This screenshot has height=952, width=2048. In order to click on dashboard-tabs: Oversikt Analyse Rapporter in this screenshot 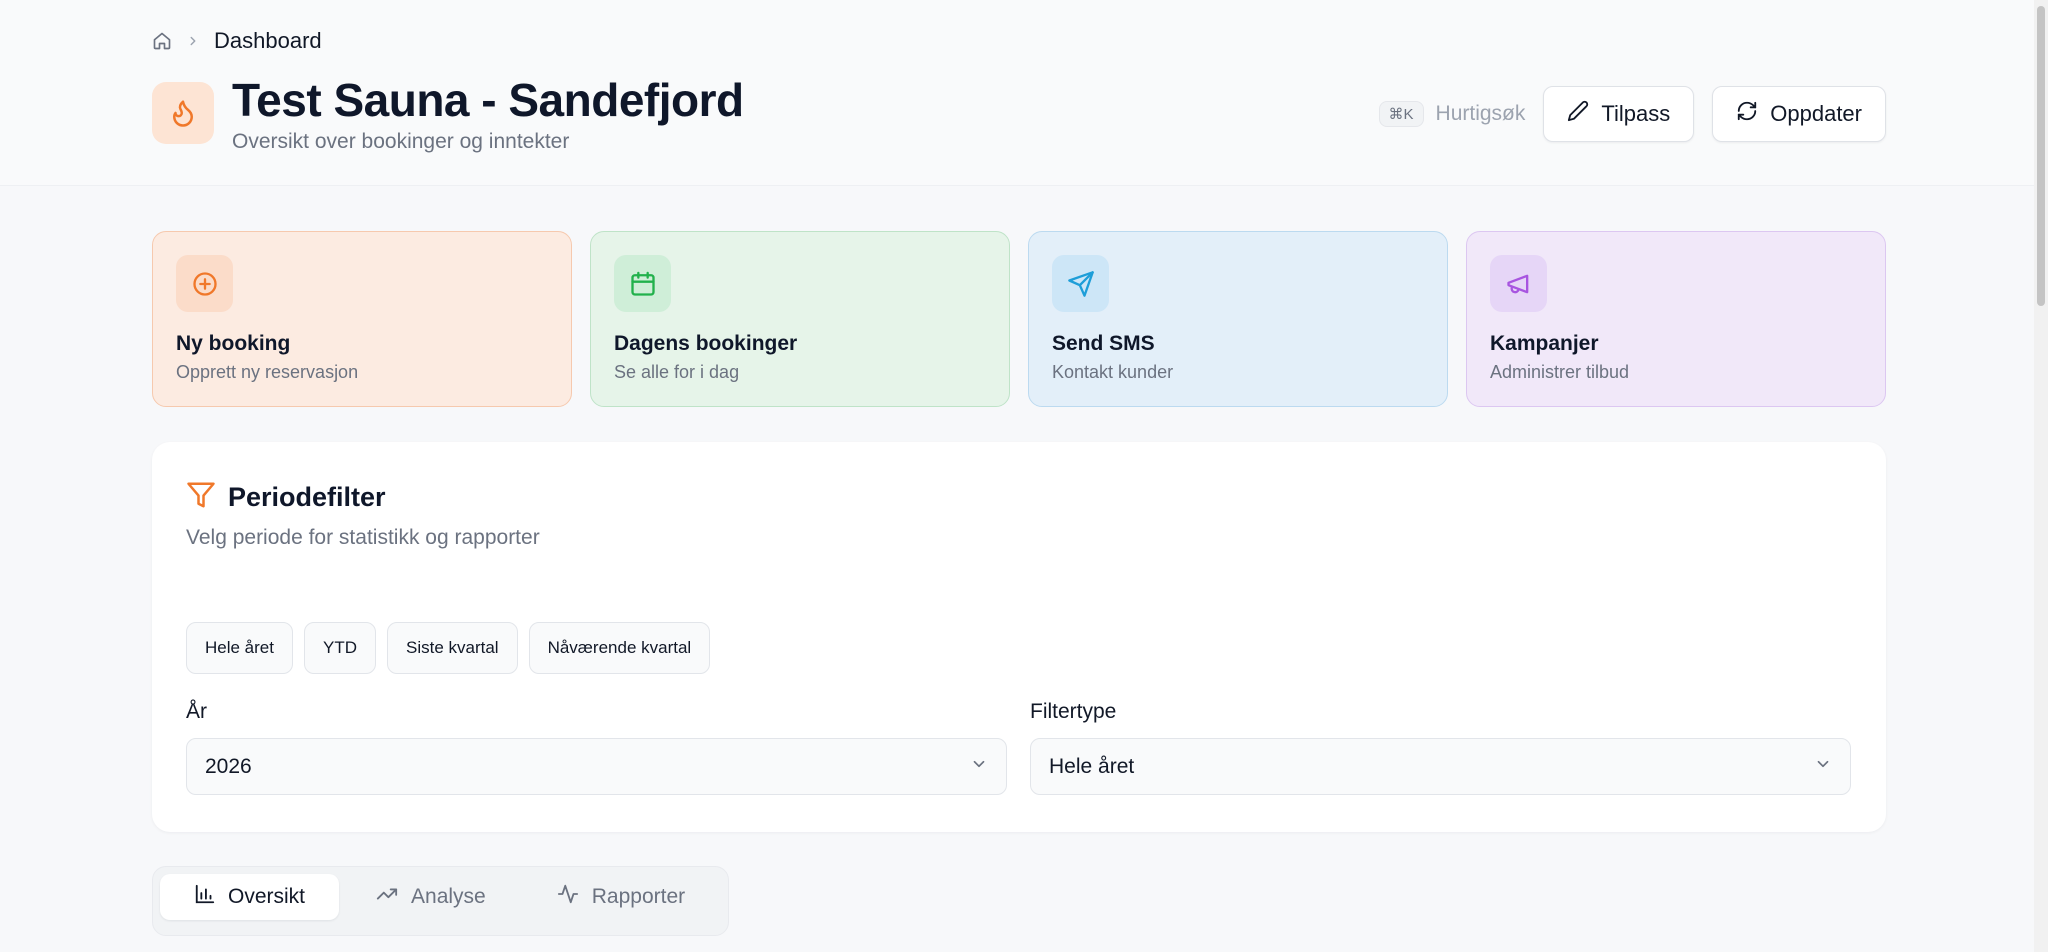, I will do `click(440, 901)`.